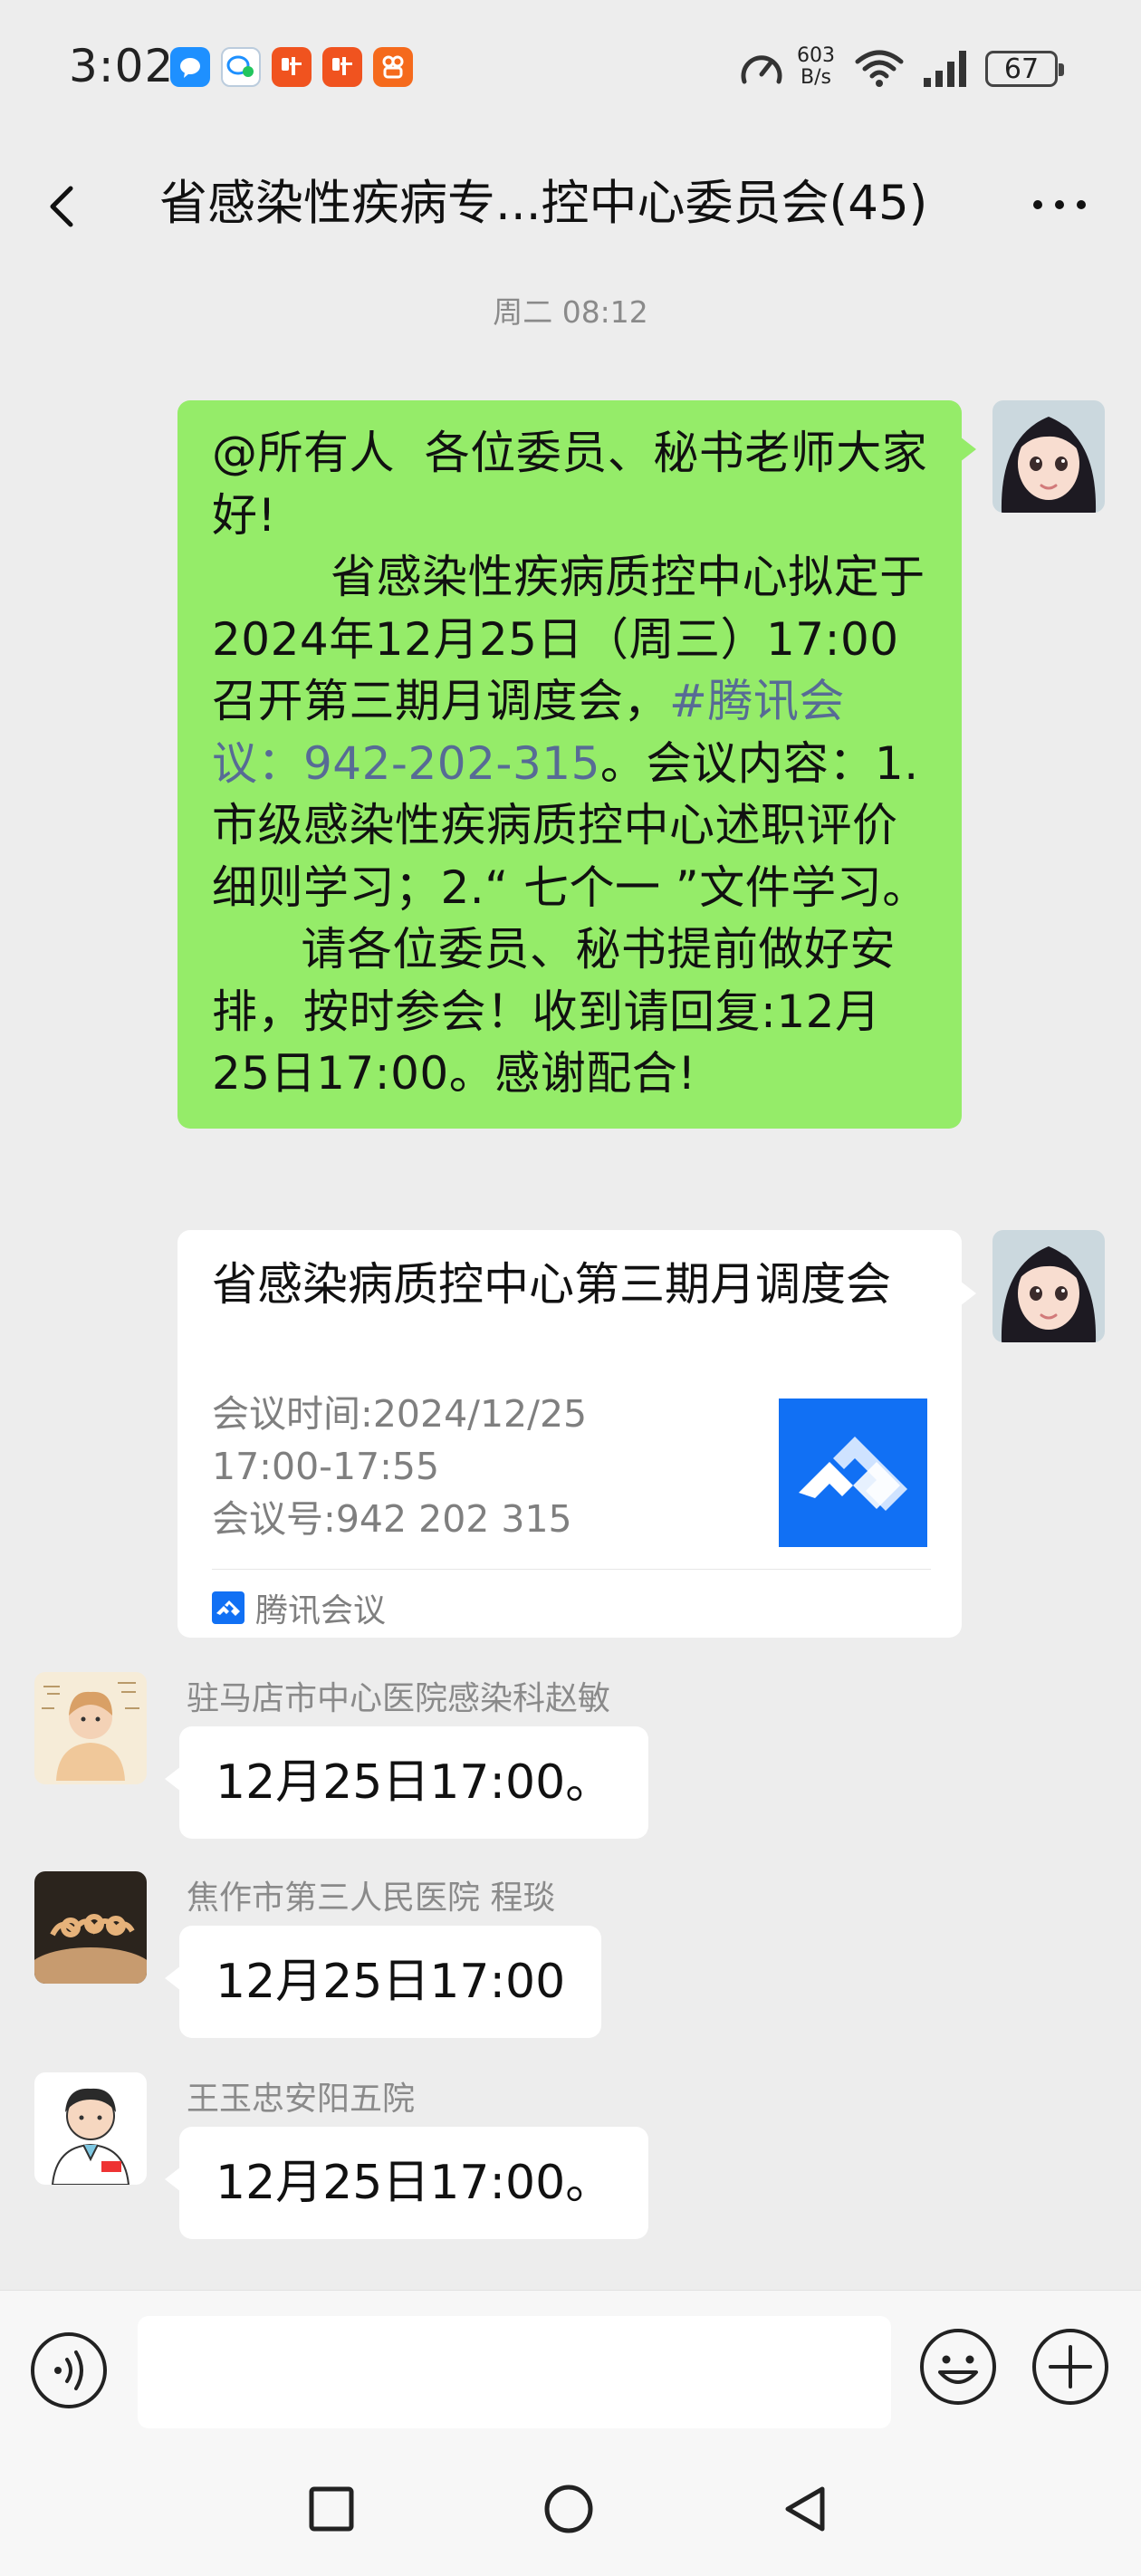  Describe the element at coordinates (228, 1607) in the screenshot. I see `tencent-meeting-icon` at that location.